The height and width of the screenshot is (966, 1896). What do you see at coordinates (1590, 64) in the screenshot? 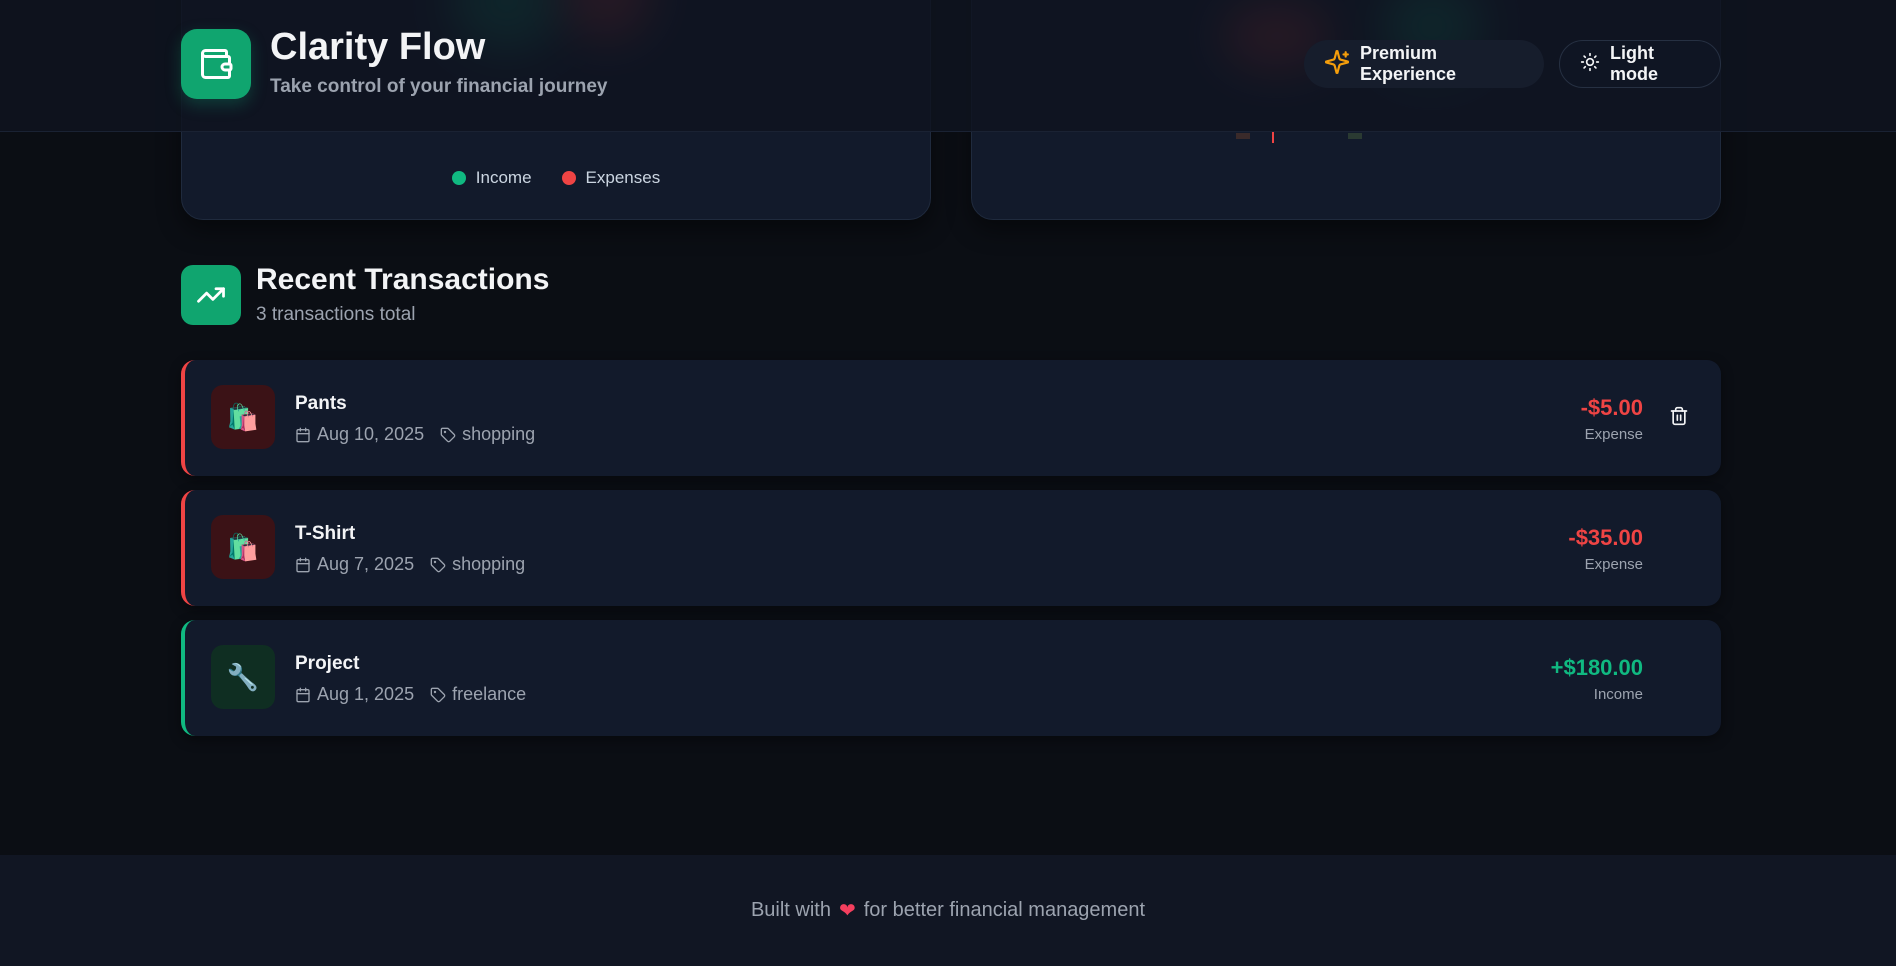
I see `sun-icon` at bounding box center [1590, 64].